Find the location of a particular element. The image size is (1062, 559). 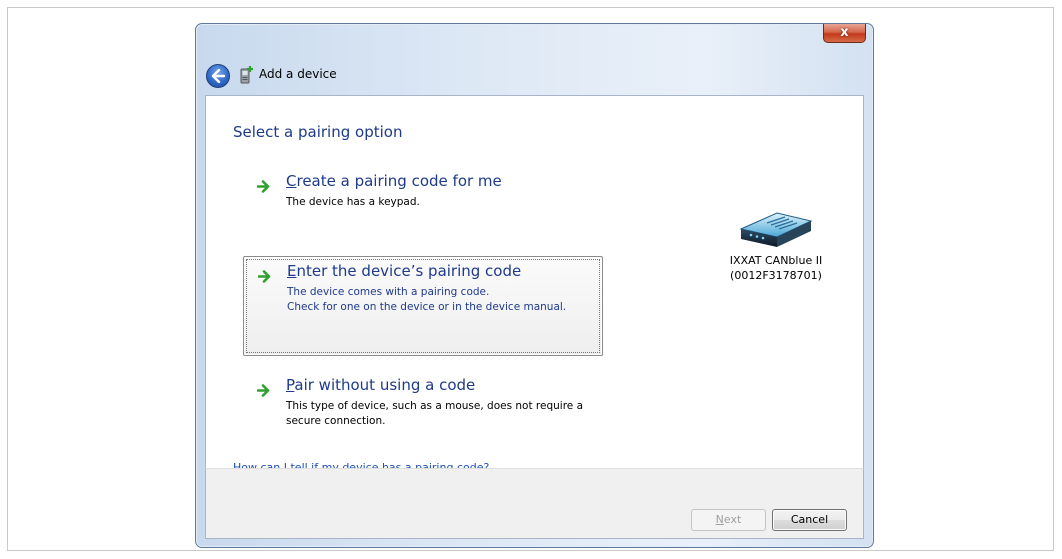

device-panel: IXXAT CANblue II (0012F3178701) is located at coordinates (776, 243).